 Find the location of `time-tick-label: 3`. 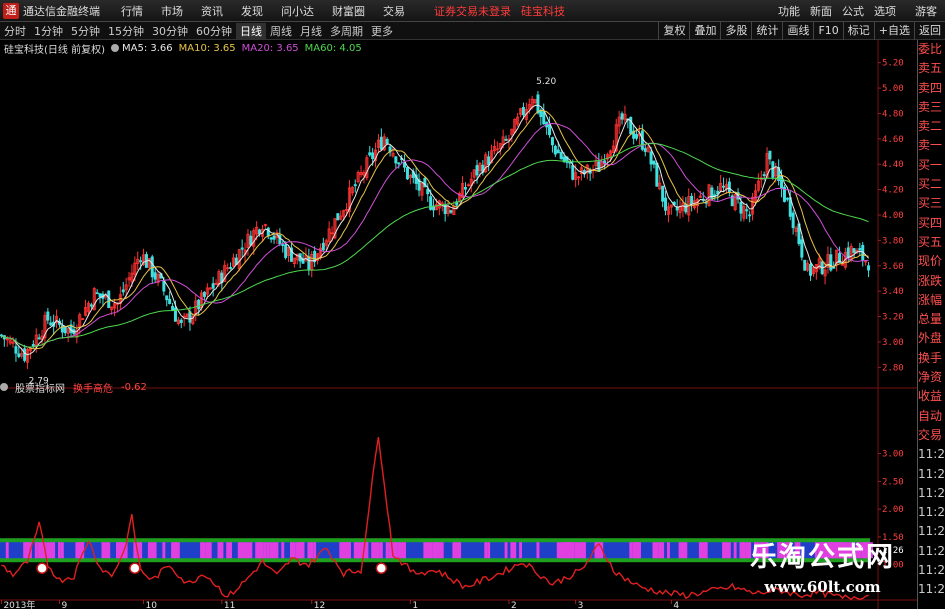

time-tick-label: 3 is located at coordinates (581, 605).